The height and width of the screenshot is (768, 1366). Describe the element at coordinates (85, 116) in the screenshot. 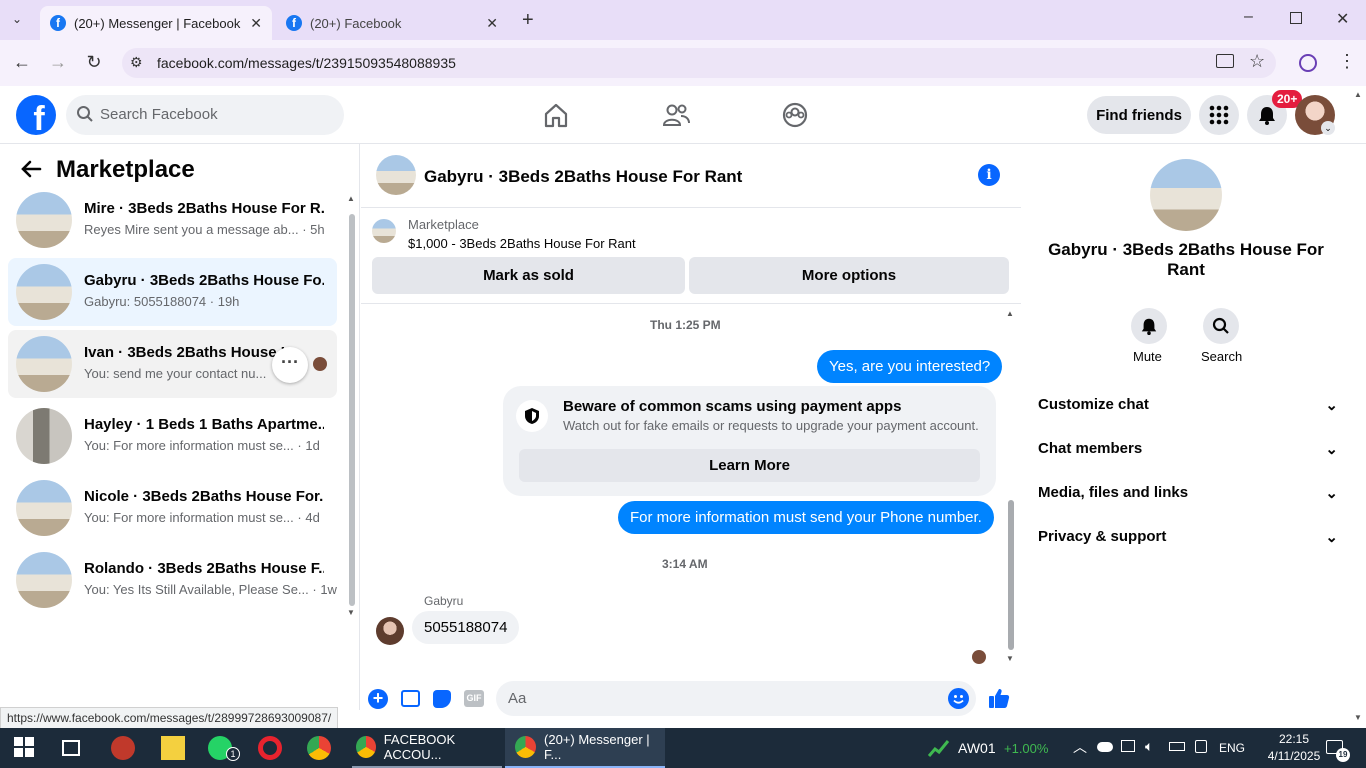

I see `search-icon` at that location.